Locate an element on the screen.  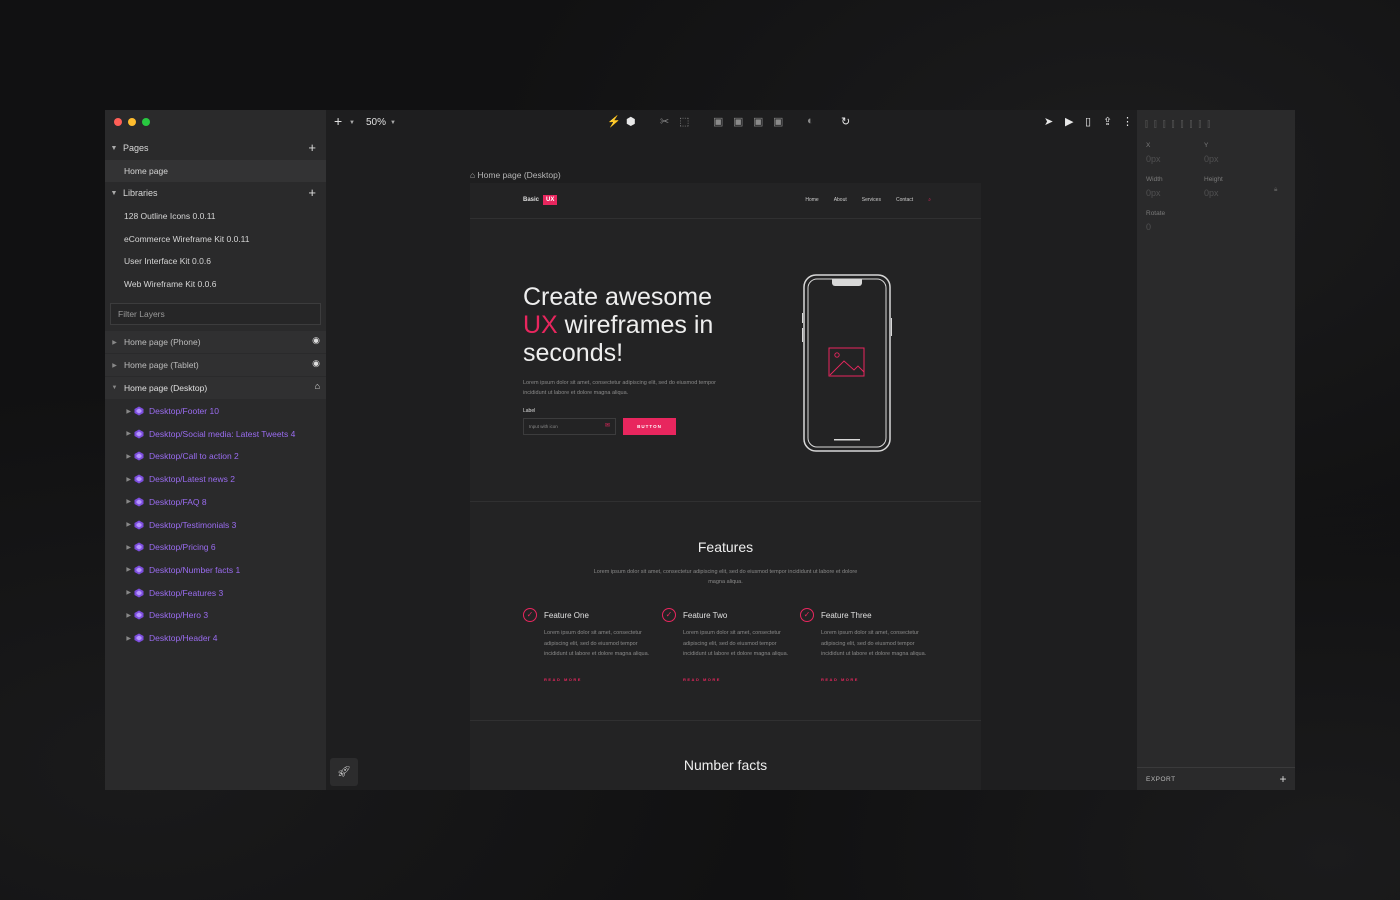
layer-label: Desktop/FAQ 8 is located at coordinates (178, 501).